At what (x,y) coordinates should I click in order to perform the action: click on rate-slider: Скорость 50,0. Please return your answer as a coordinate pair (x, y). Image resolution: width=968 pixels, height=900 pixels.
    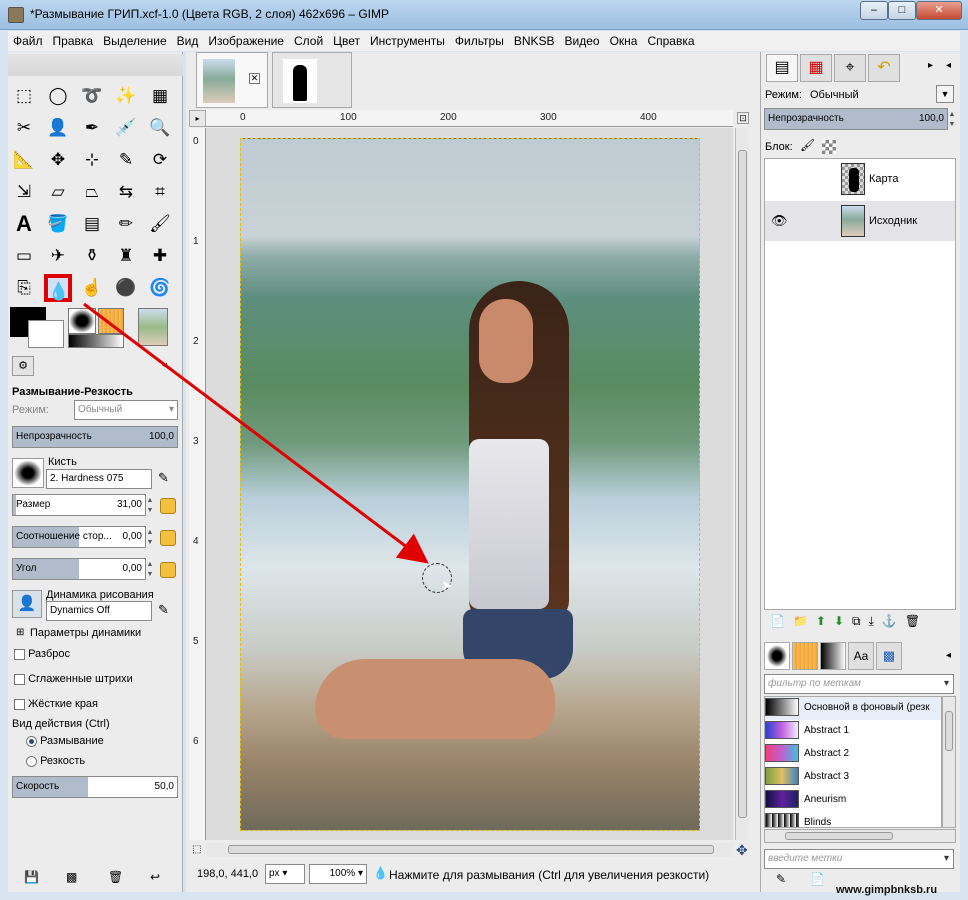
    Looking at the image, I should click on (95, 787).